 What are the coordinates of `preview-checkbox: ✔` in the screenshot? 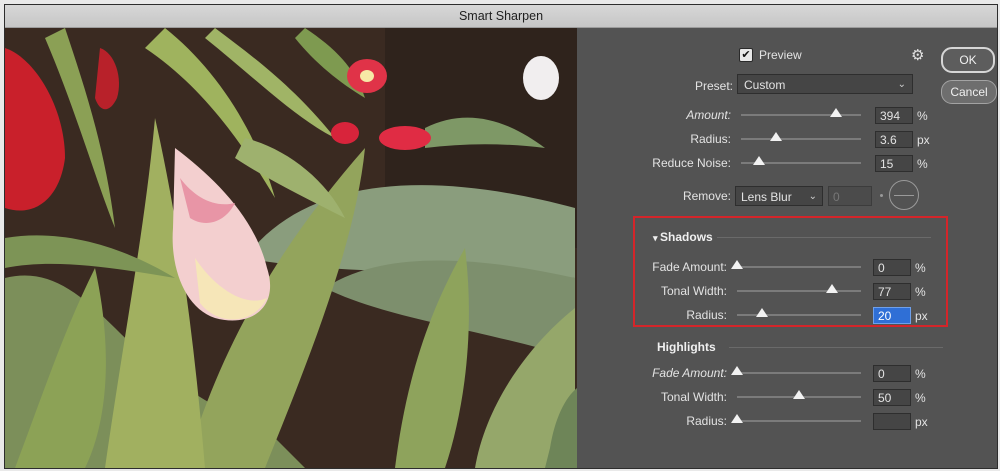 It's located at (746, 55).